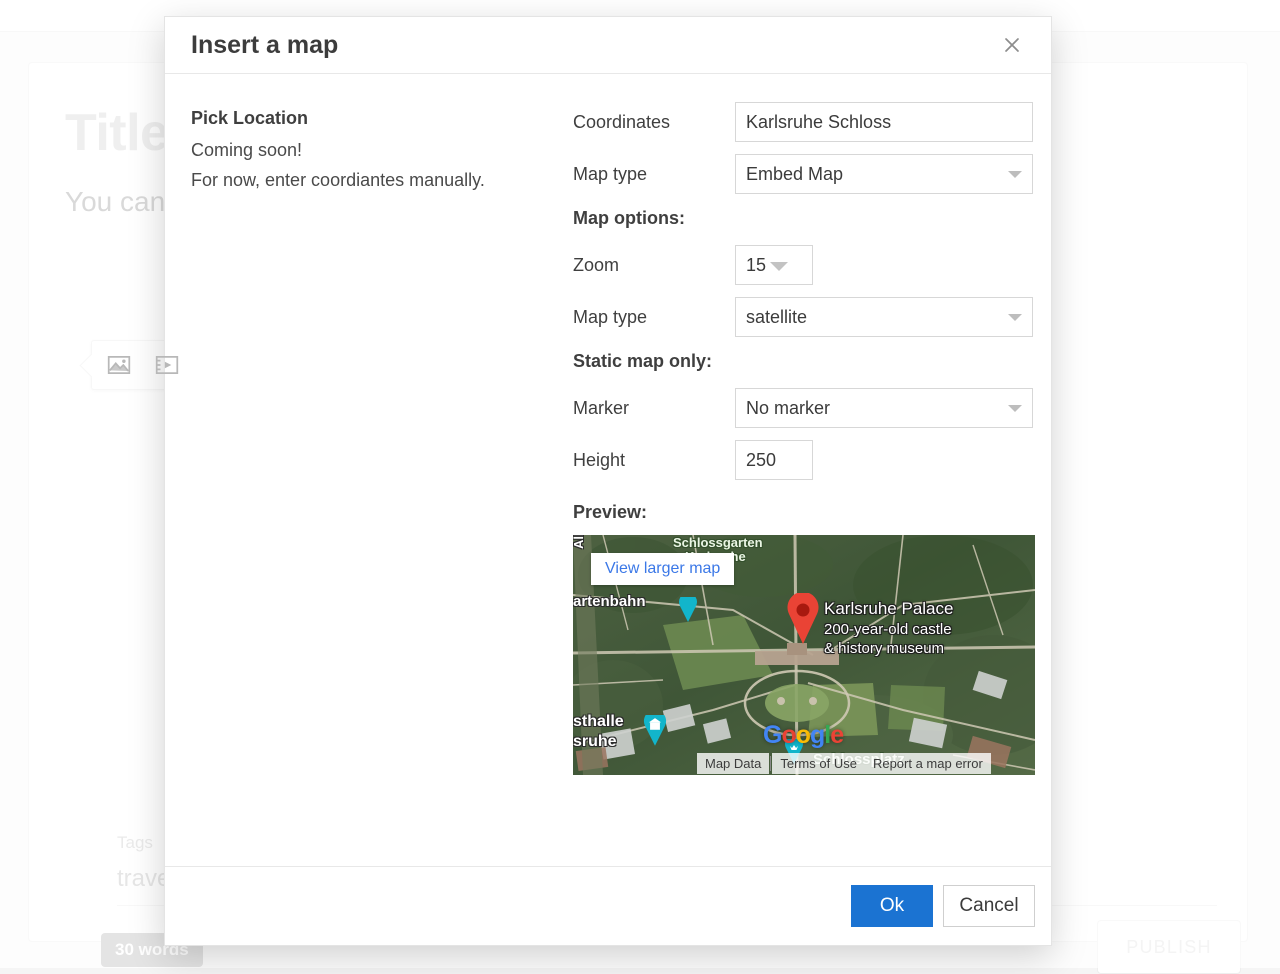 This screenshot has width=1280, height=974. What do you see at coordinates (654, 174) in the screenshot?
I see `maptype-label: Map type` at bounding box center [654, 174].